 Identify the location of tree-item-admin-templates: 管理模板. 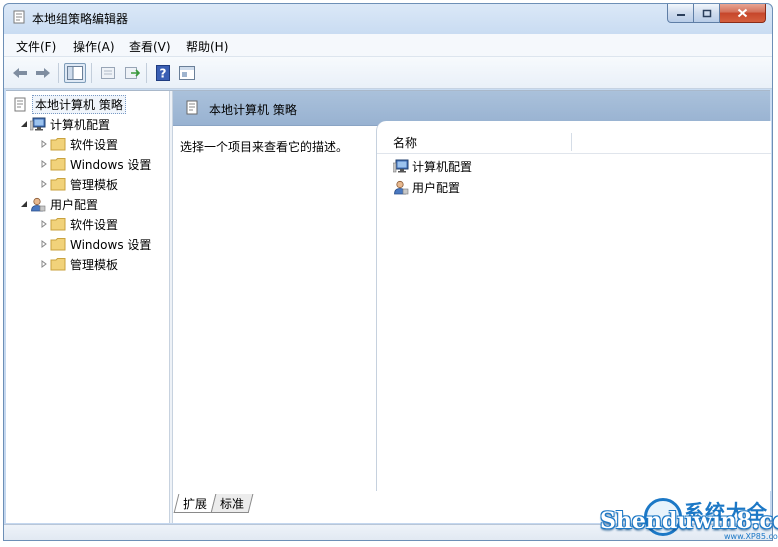
(78, 184).